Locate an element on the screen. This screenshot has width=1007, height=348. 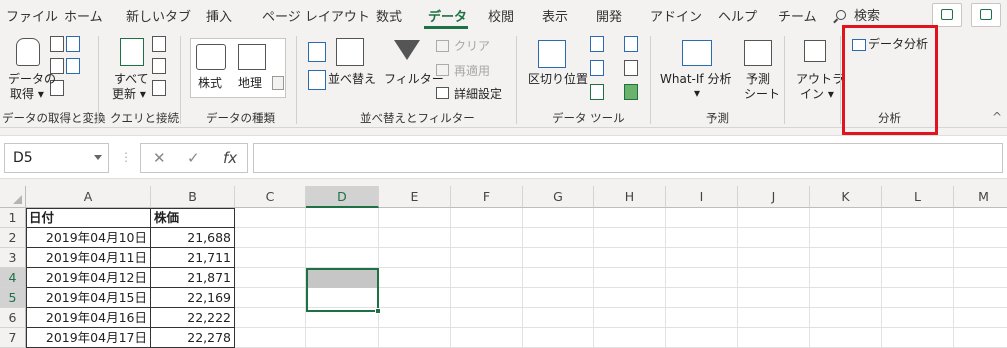
cell-f1 is located at coordinates (487, 218).